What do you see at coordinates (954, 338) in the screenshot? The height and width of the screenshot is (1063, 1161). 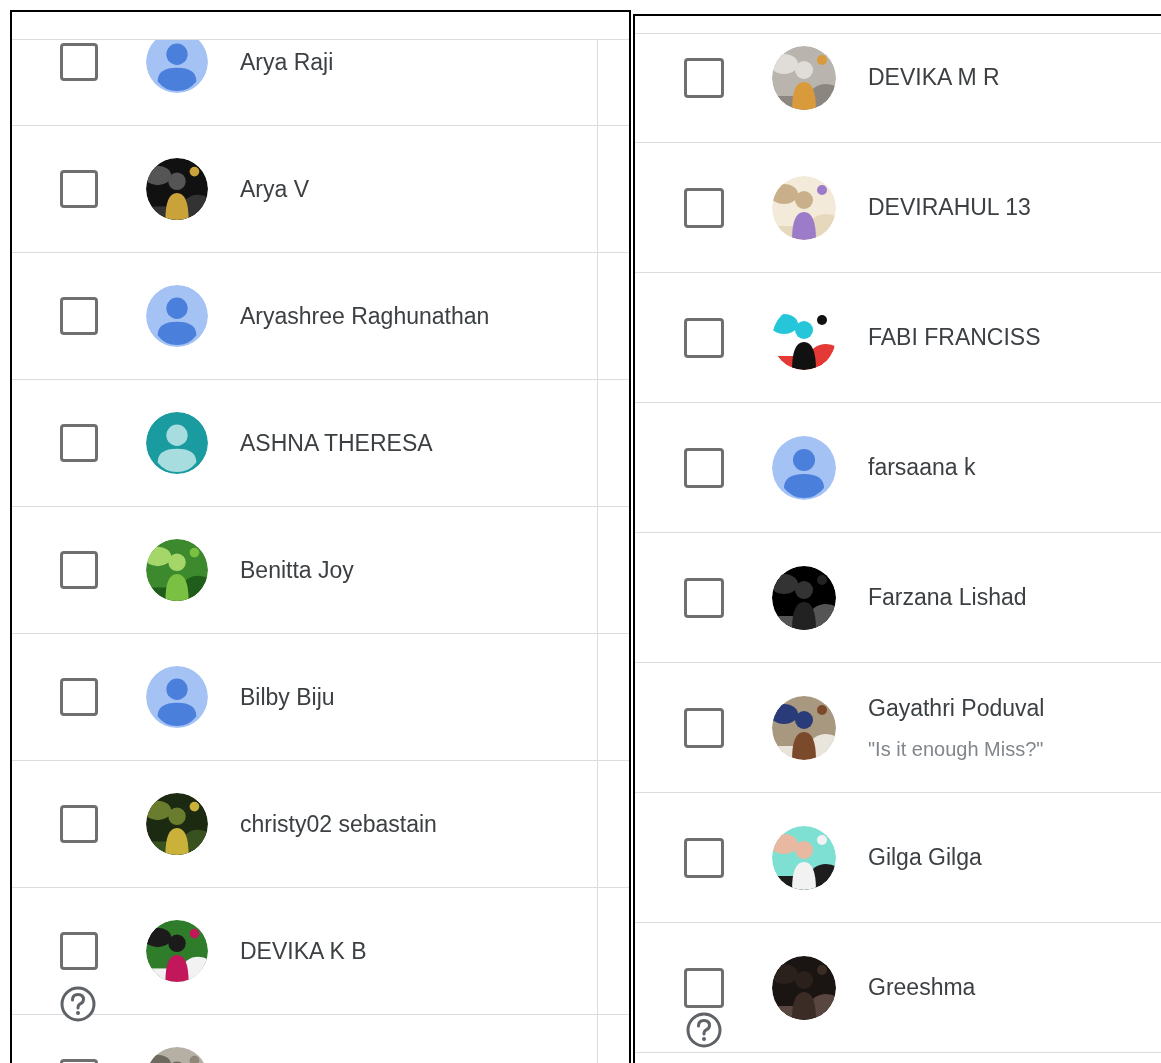 I see `member-name: FABI FRANCISS` at bounding box center [954, 338].